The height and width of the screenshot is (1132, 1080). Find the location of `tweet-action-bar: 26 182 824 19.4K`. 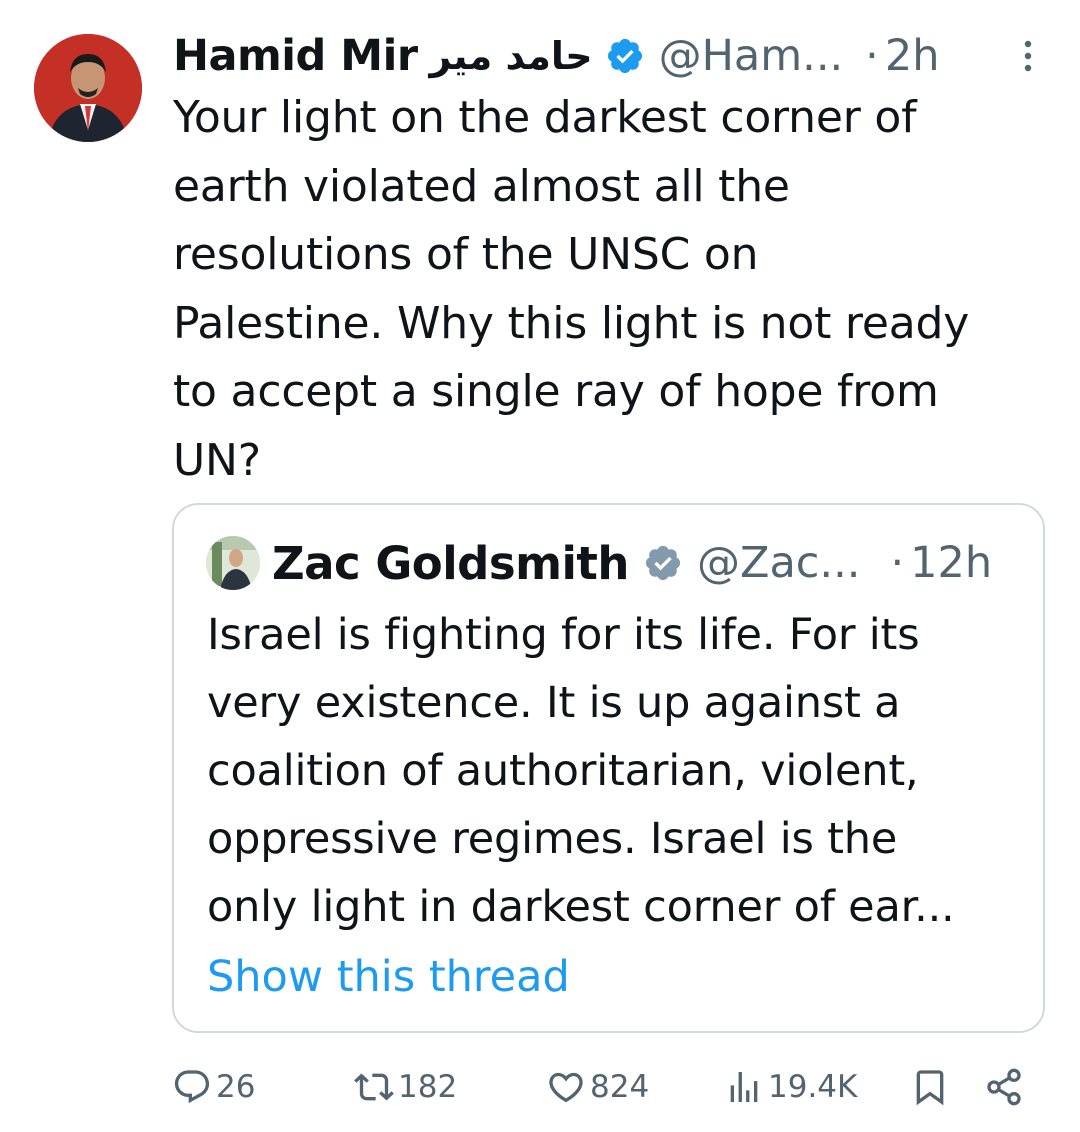

tweet-action-bar: 26 182 824 19.4K is located at coordinates (612, 1087).